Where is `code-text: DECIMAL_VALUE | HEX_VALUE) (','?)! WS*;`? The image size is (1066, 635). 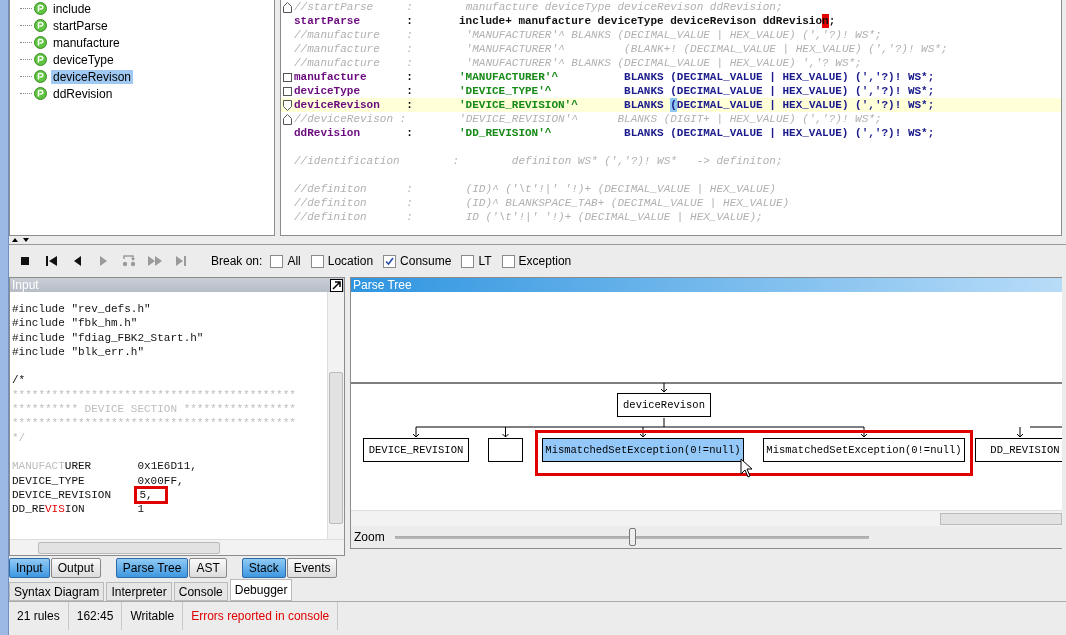 code-text: DECIMAL_VALUE | HEX_VALUE) (','?)! WS*; is located at coordinates (805, 105).